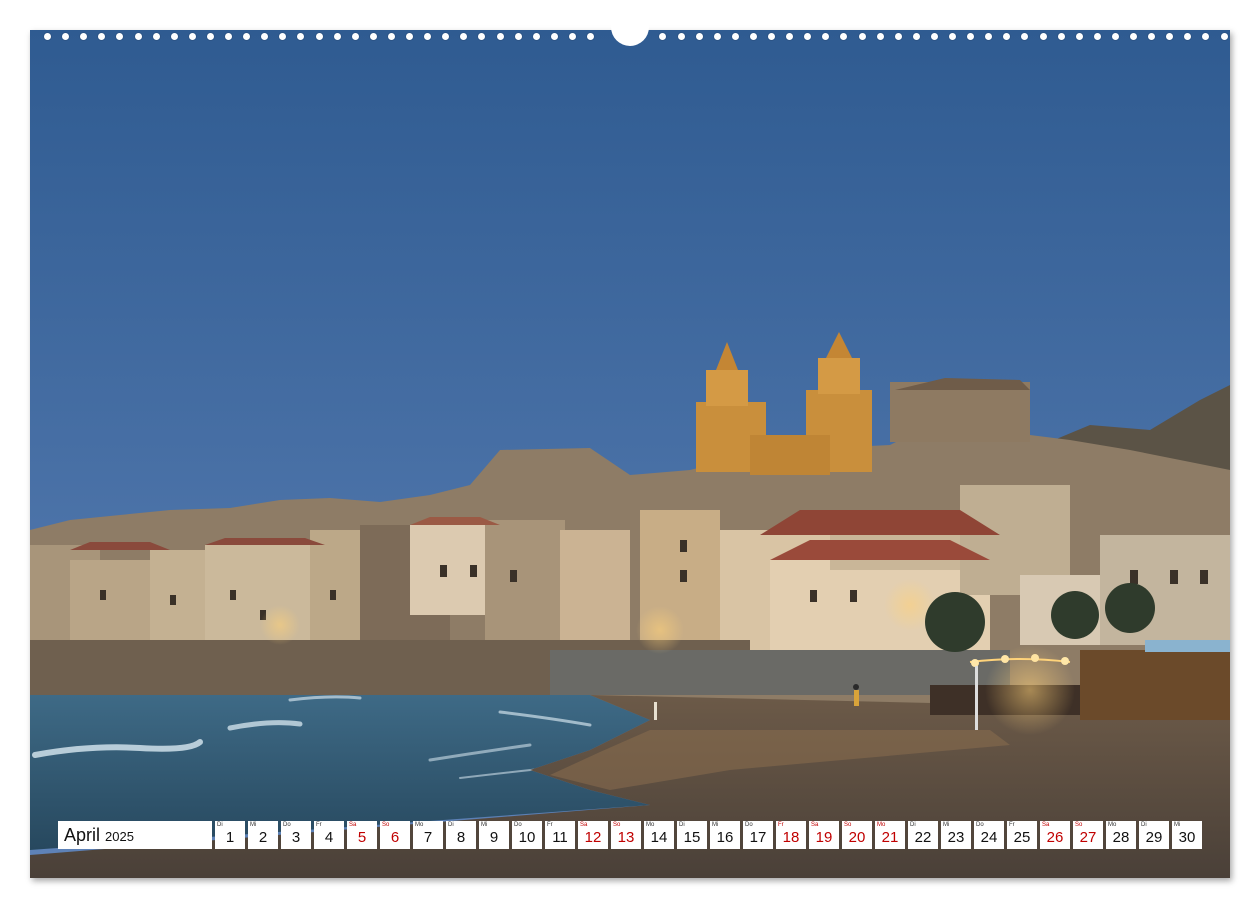  I want to click on day-number: 29, so click(1154, 837).